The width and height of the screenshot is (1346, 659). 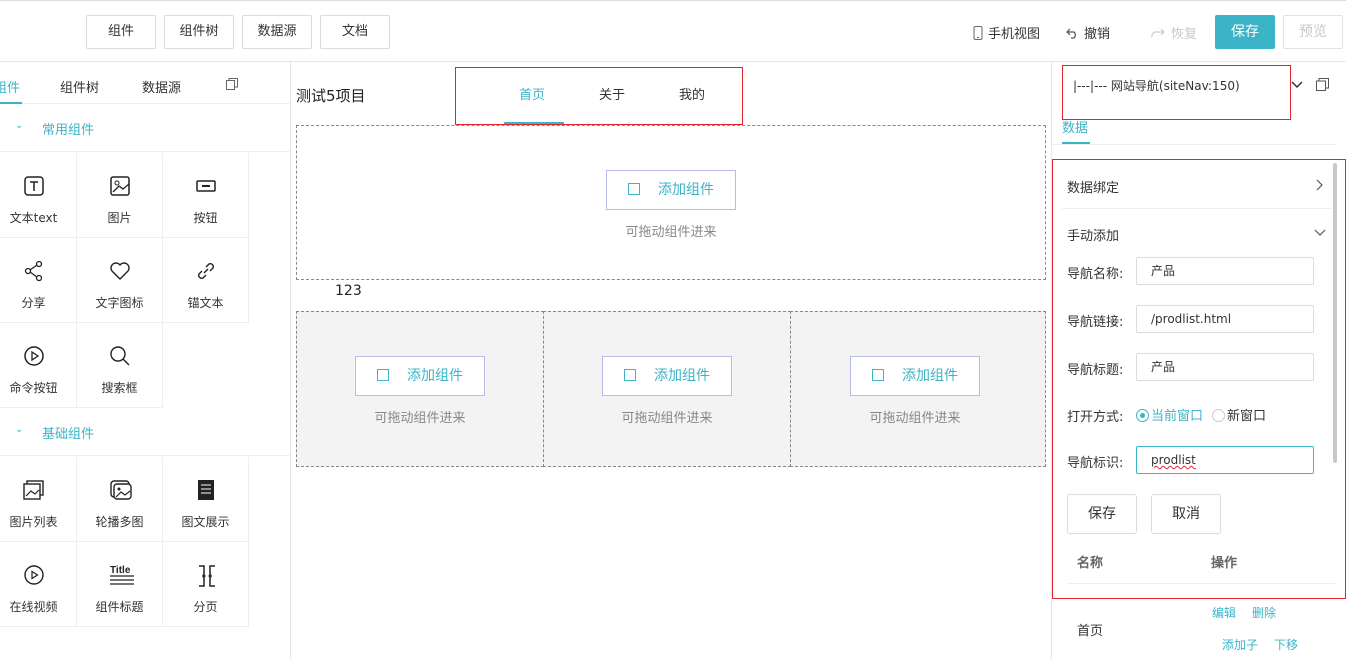 What do you see at coordinates (120, 584) in the screenshot?
I see `component-title: Title 组件标题` at bounding box center [120, 584].